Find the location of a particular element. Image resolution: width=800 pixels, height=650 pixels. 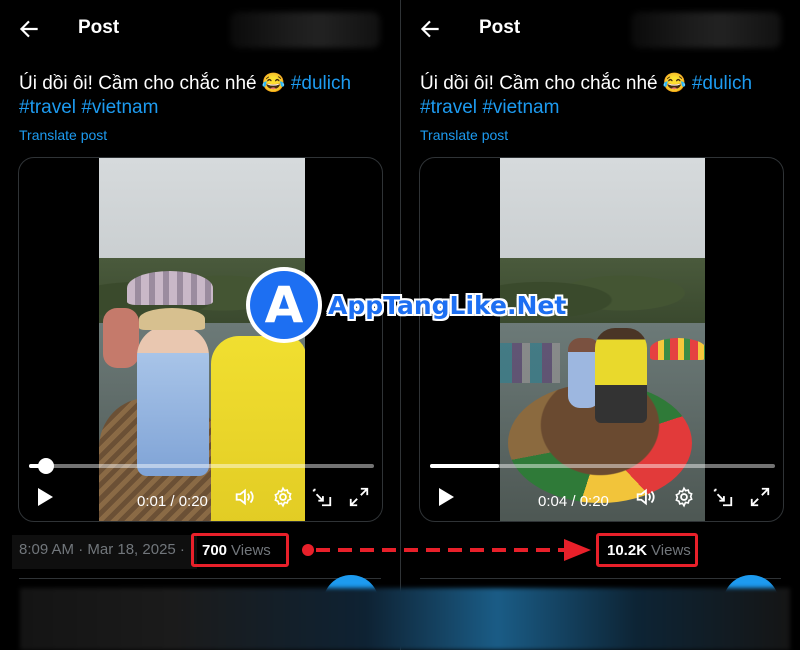

video-woman is located at coordinates (173, 401).